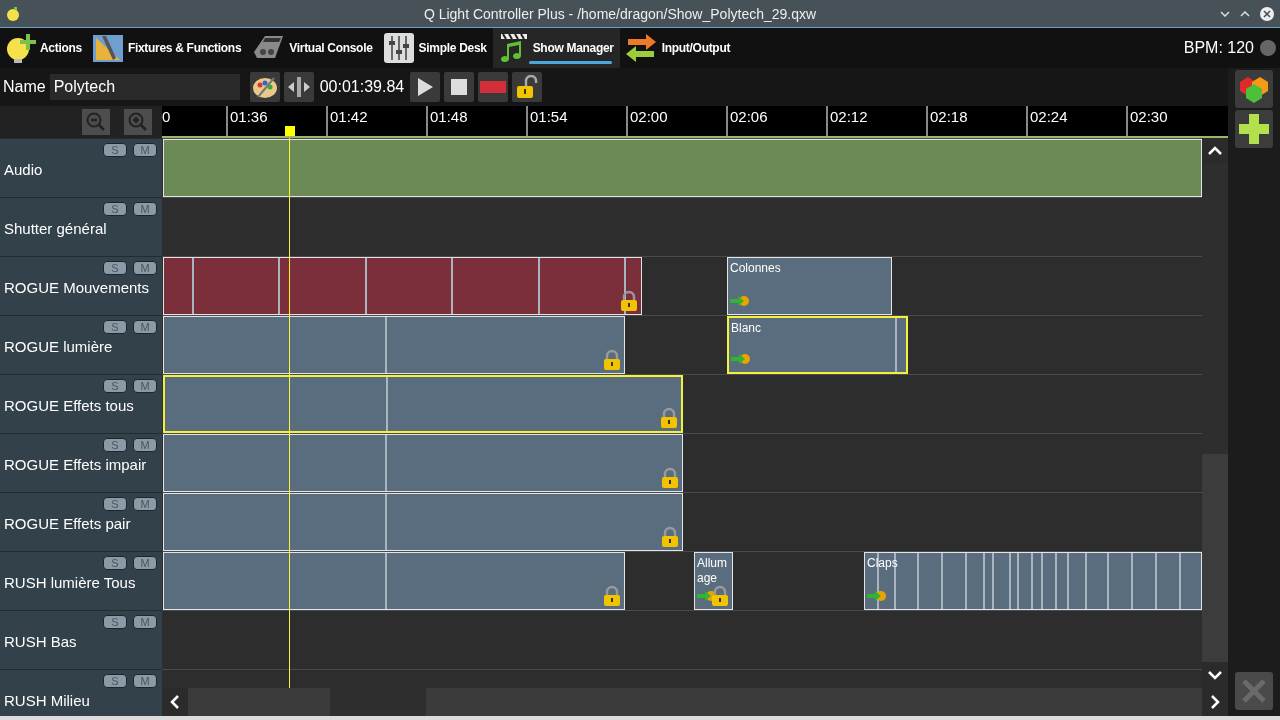 The image size is (1280, 720). Describe the element at coordinates (166, 116) in the screenshot. I see `time-tick-label: 0` at that location.